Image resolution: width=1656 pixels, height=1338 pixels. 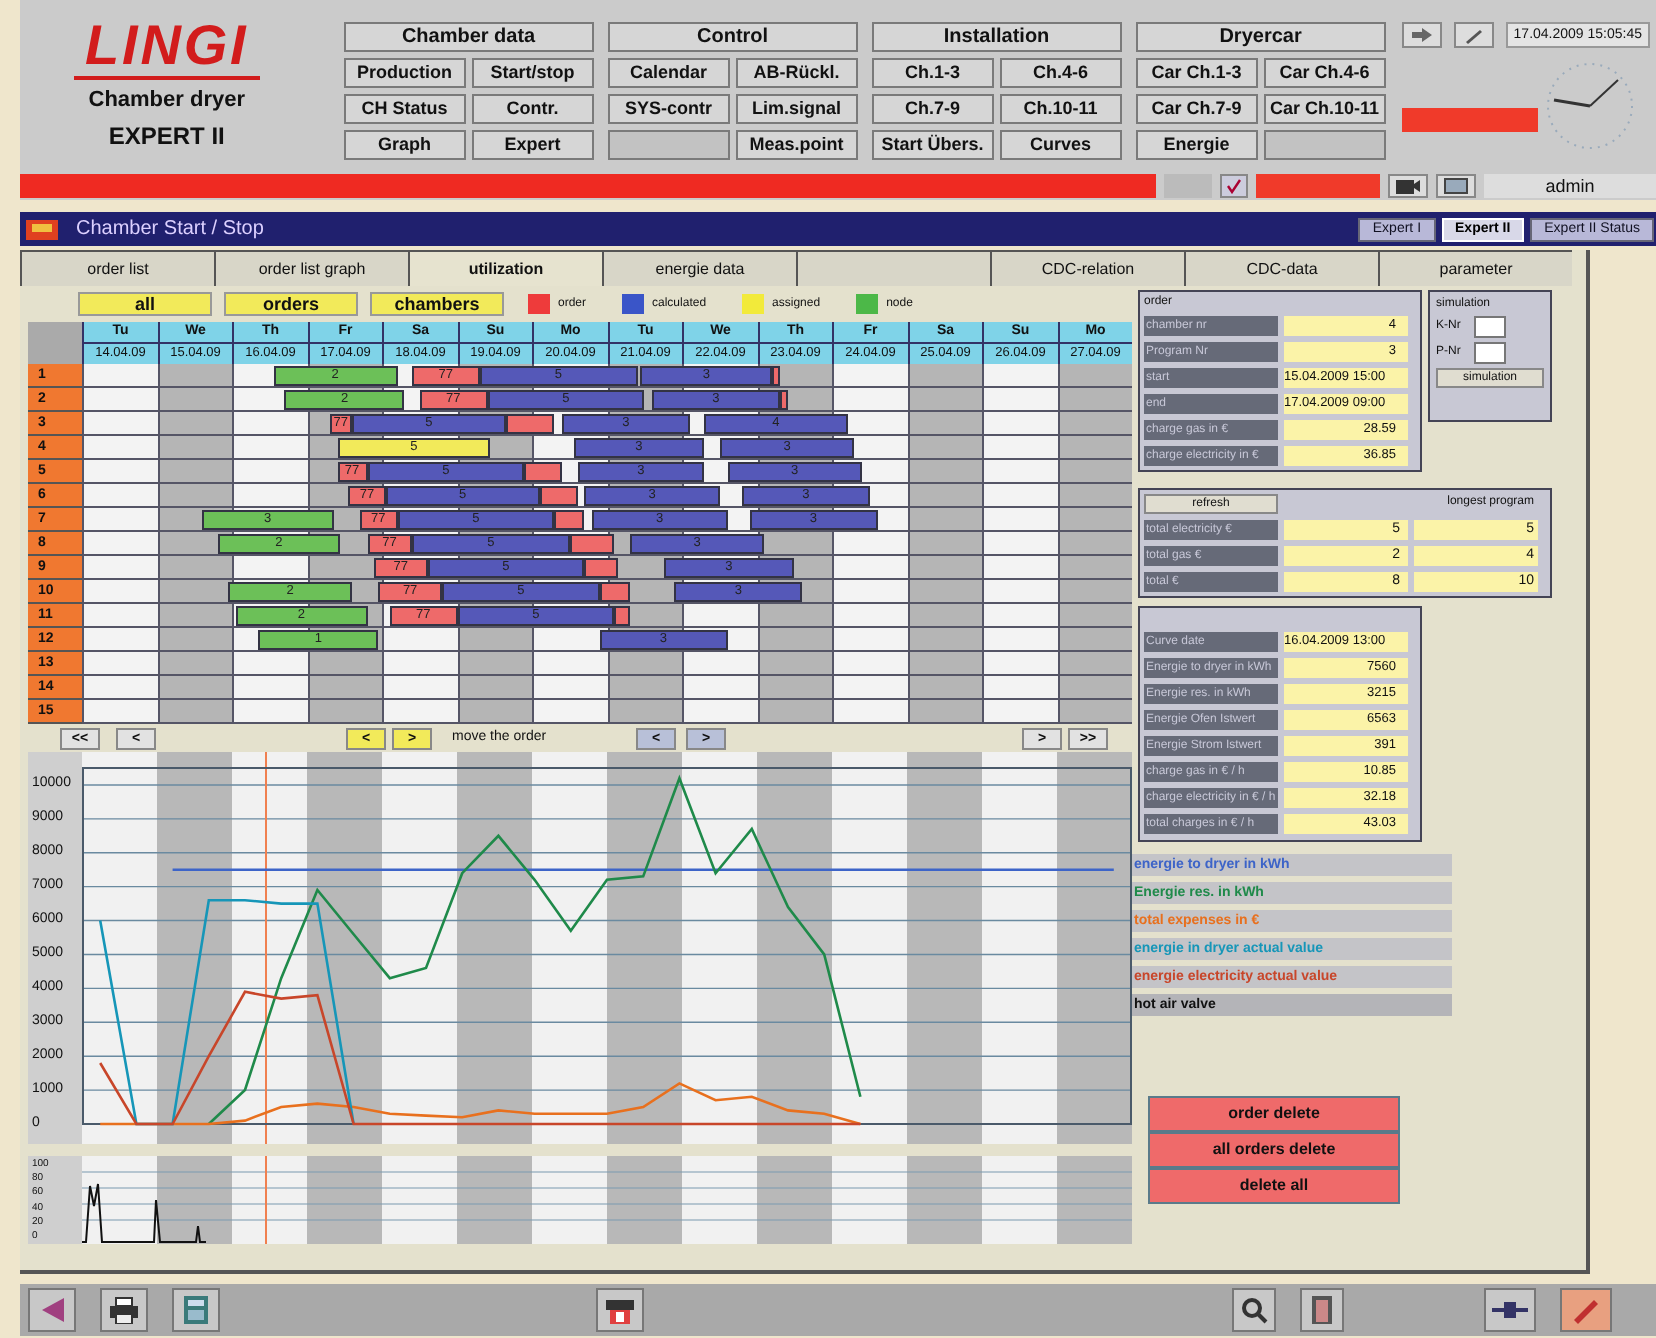 What do you see at coordinates (404, 73) in the screenshot?
I see `menu-button: Production` at bounding box center [404, 73].